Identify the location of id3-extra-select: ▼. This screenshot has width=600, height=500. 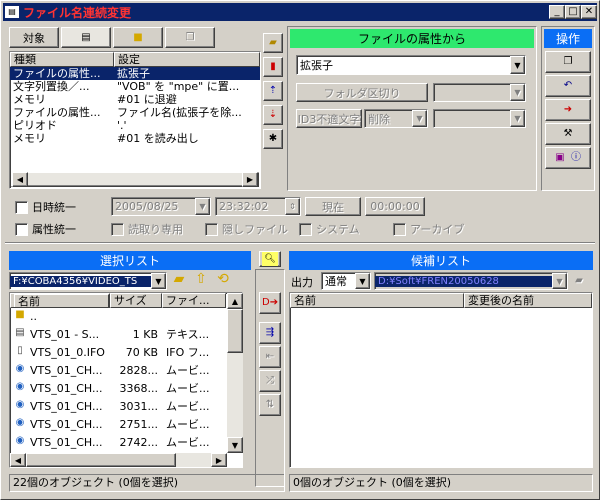
(479, 118).